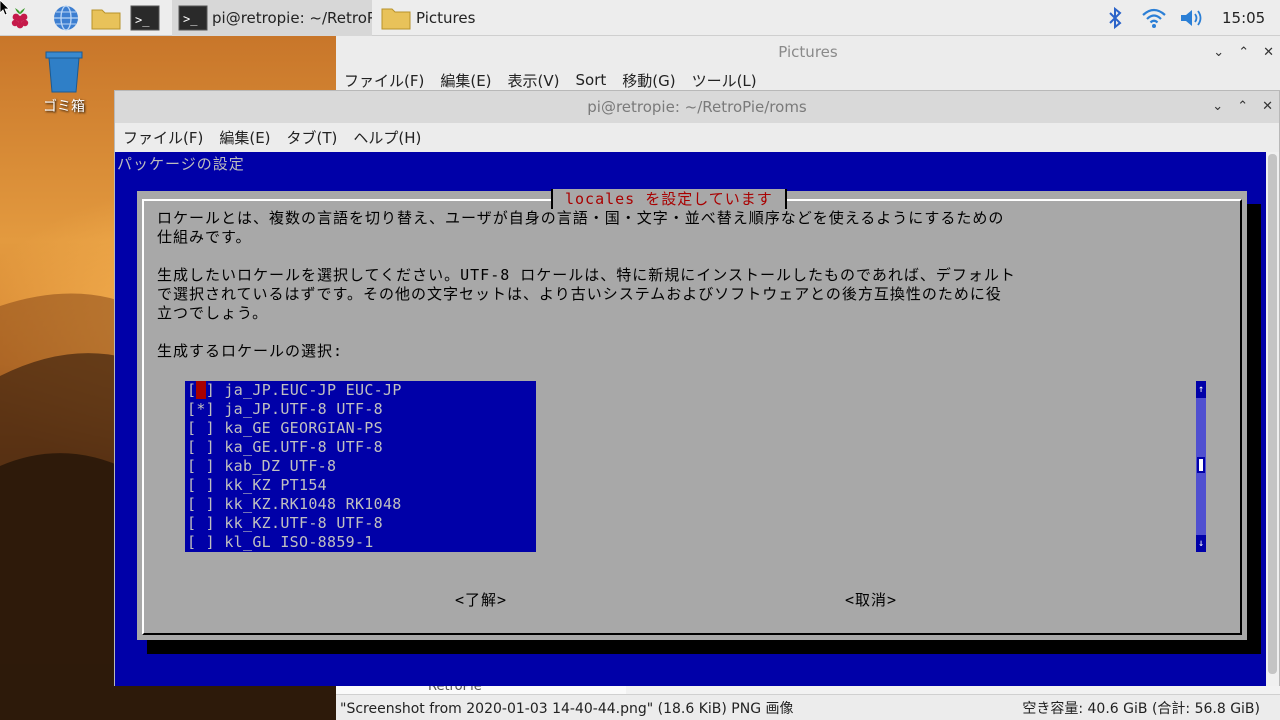 The width and height of the screenshot is (1280, 720). I want to click on terminal-window-title: pi@retropie: ~/RetroPie/roms ⌄ ⌃ ✕, so click(697, 107).